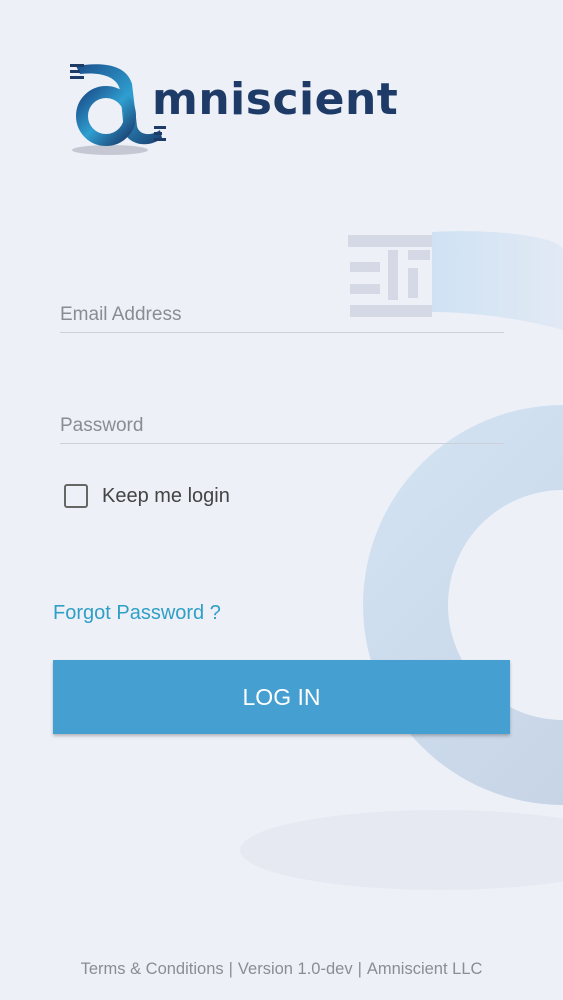 This screenshot has height=1000, width=563. Describe the element at coordinates (166, 495) in the screenshot. I see `keep-login-label: Keep me login` at that location.